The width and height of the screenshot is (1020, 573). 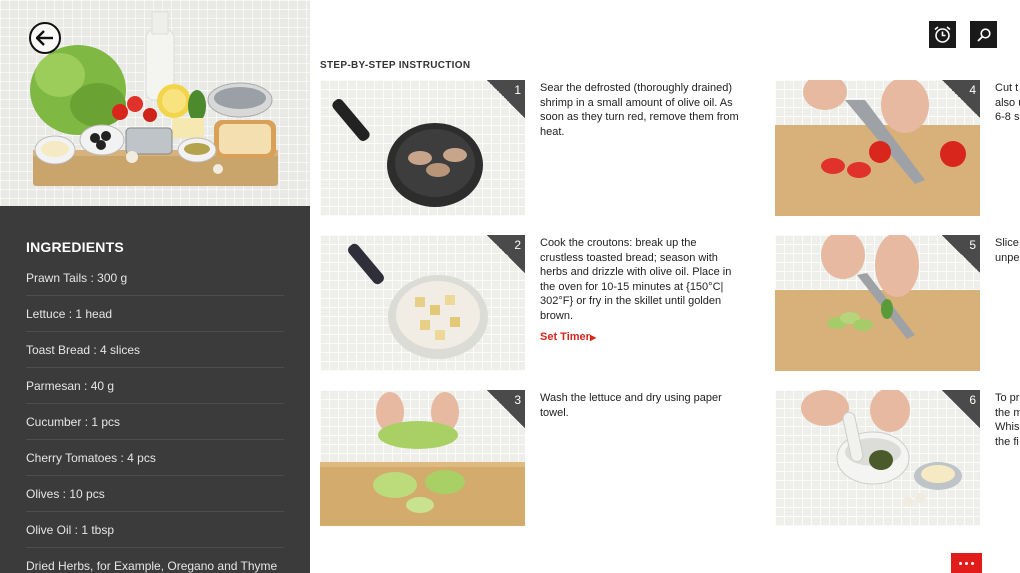 What do you see at coordinates (517, 245) in the screenshot?
I see `step-number: 2` at bounding box center [517, 245].